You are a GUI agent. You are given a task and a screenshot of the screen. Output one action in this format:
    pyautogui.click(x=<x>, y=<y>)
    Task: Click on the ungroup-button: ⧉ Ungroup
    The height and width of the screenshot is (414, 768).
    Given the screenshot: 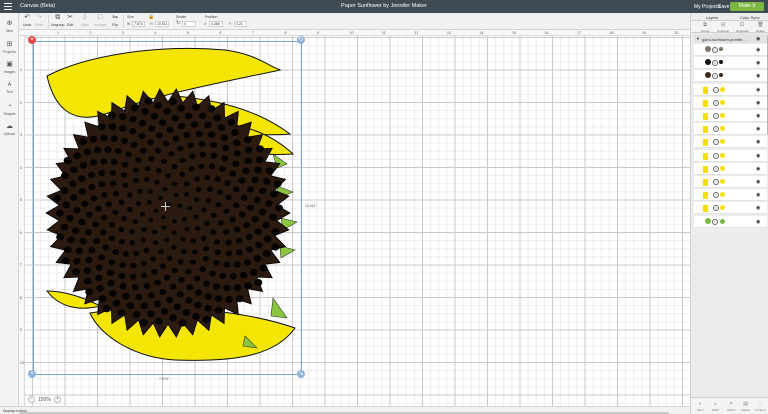 What is the action you would take?
    pyautogui.click(x=57, y=20)
    